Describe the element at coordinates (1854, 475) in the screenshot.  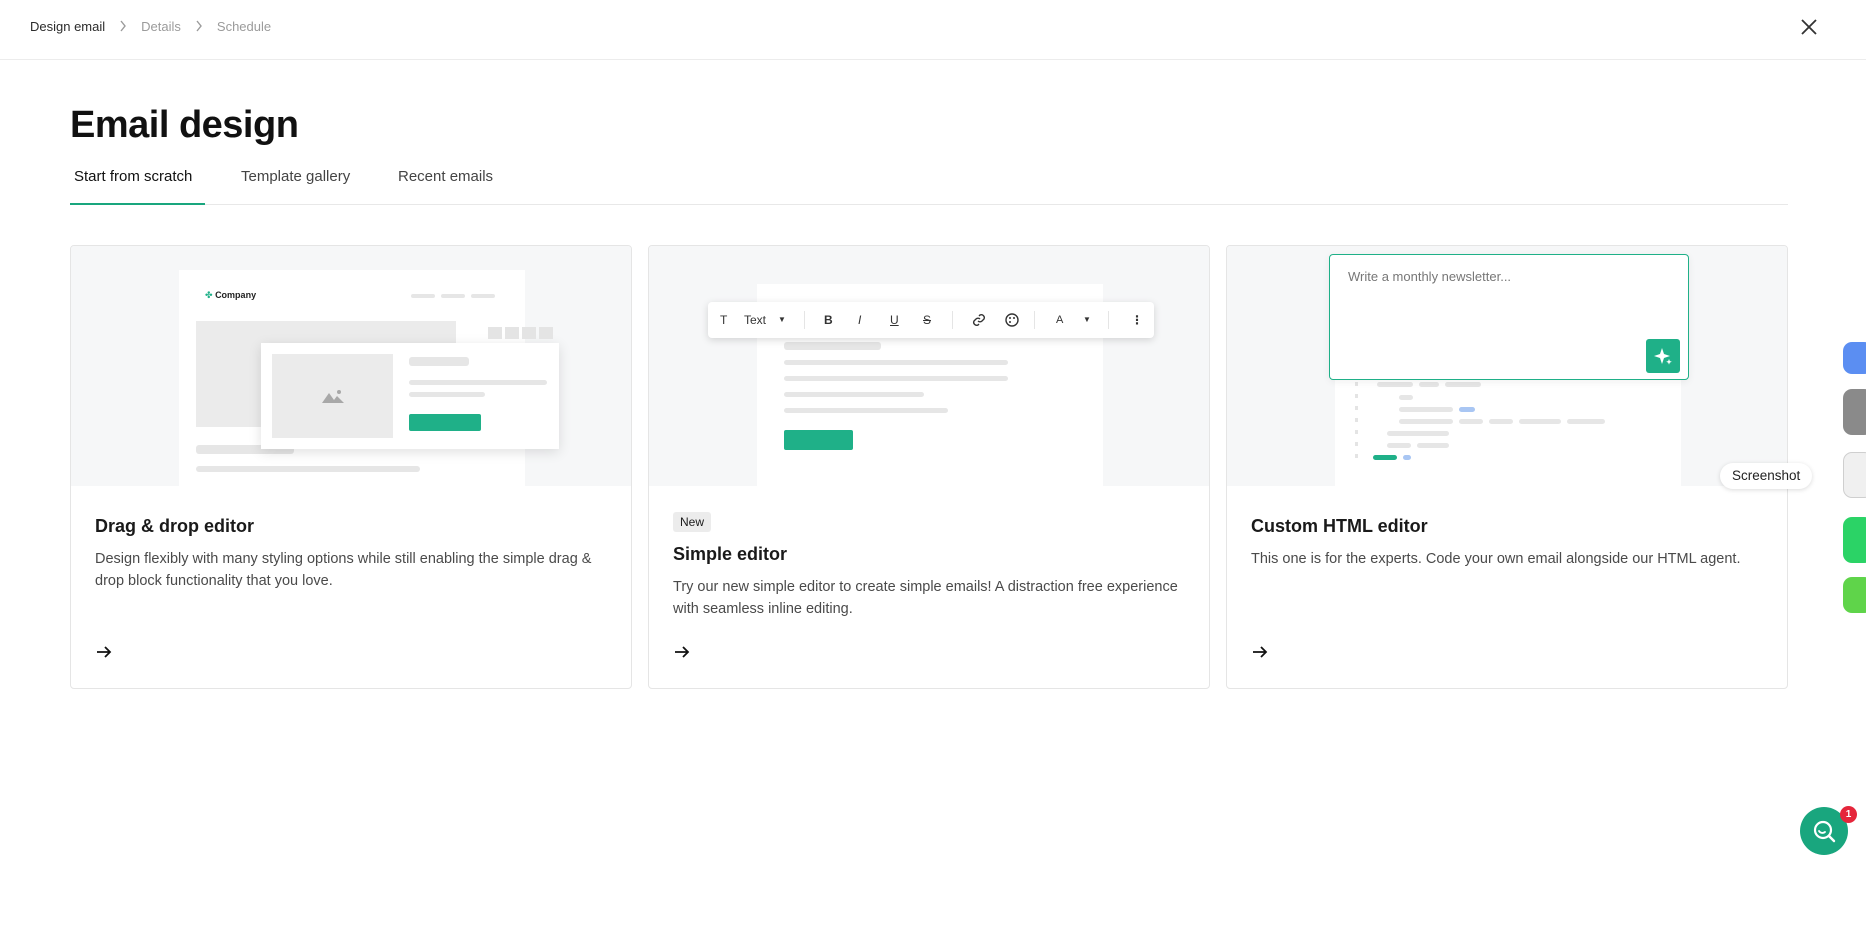
I see `screenshot-app-icon` at that location.